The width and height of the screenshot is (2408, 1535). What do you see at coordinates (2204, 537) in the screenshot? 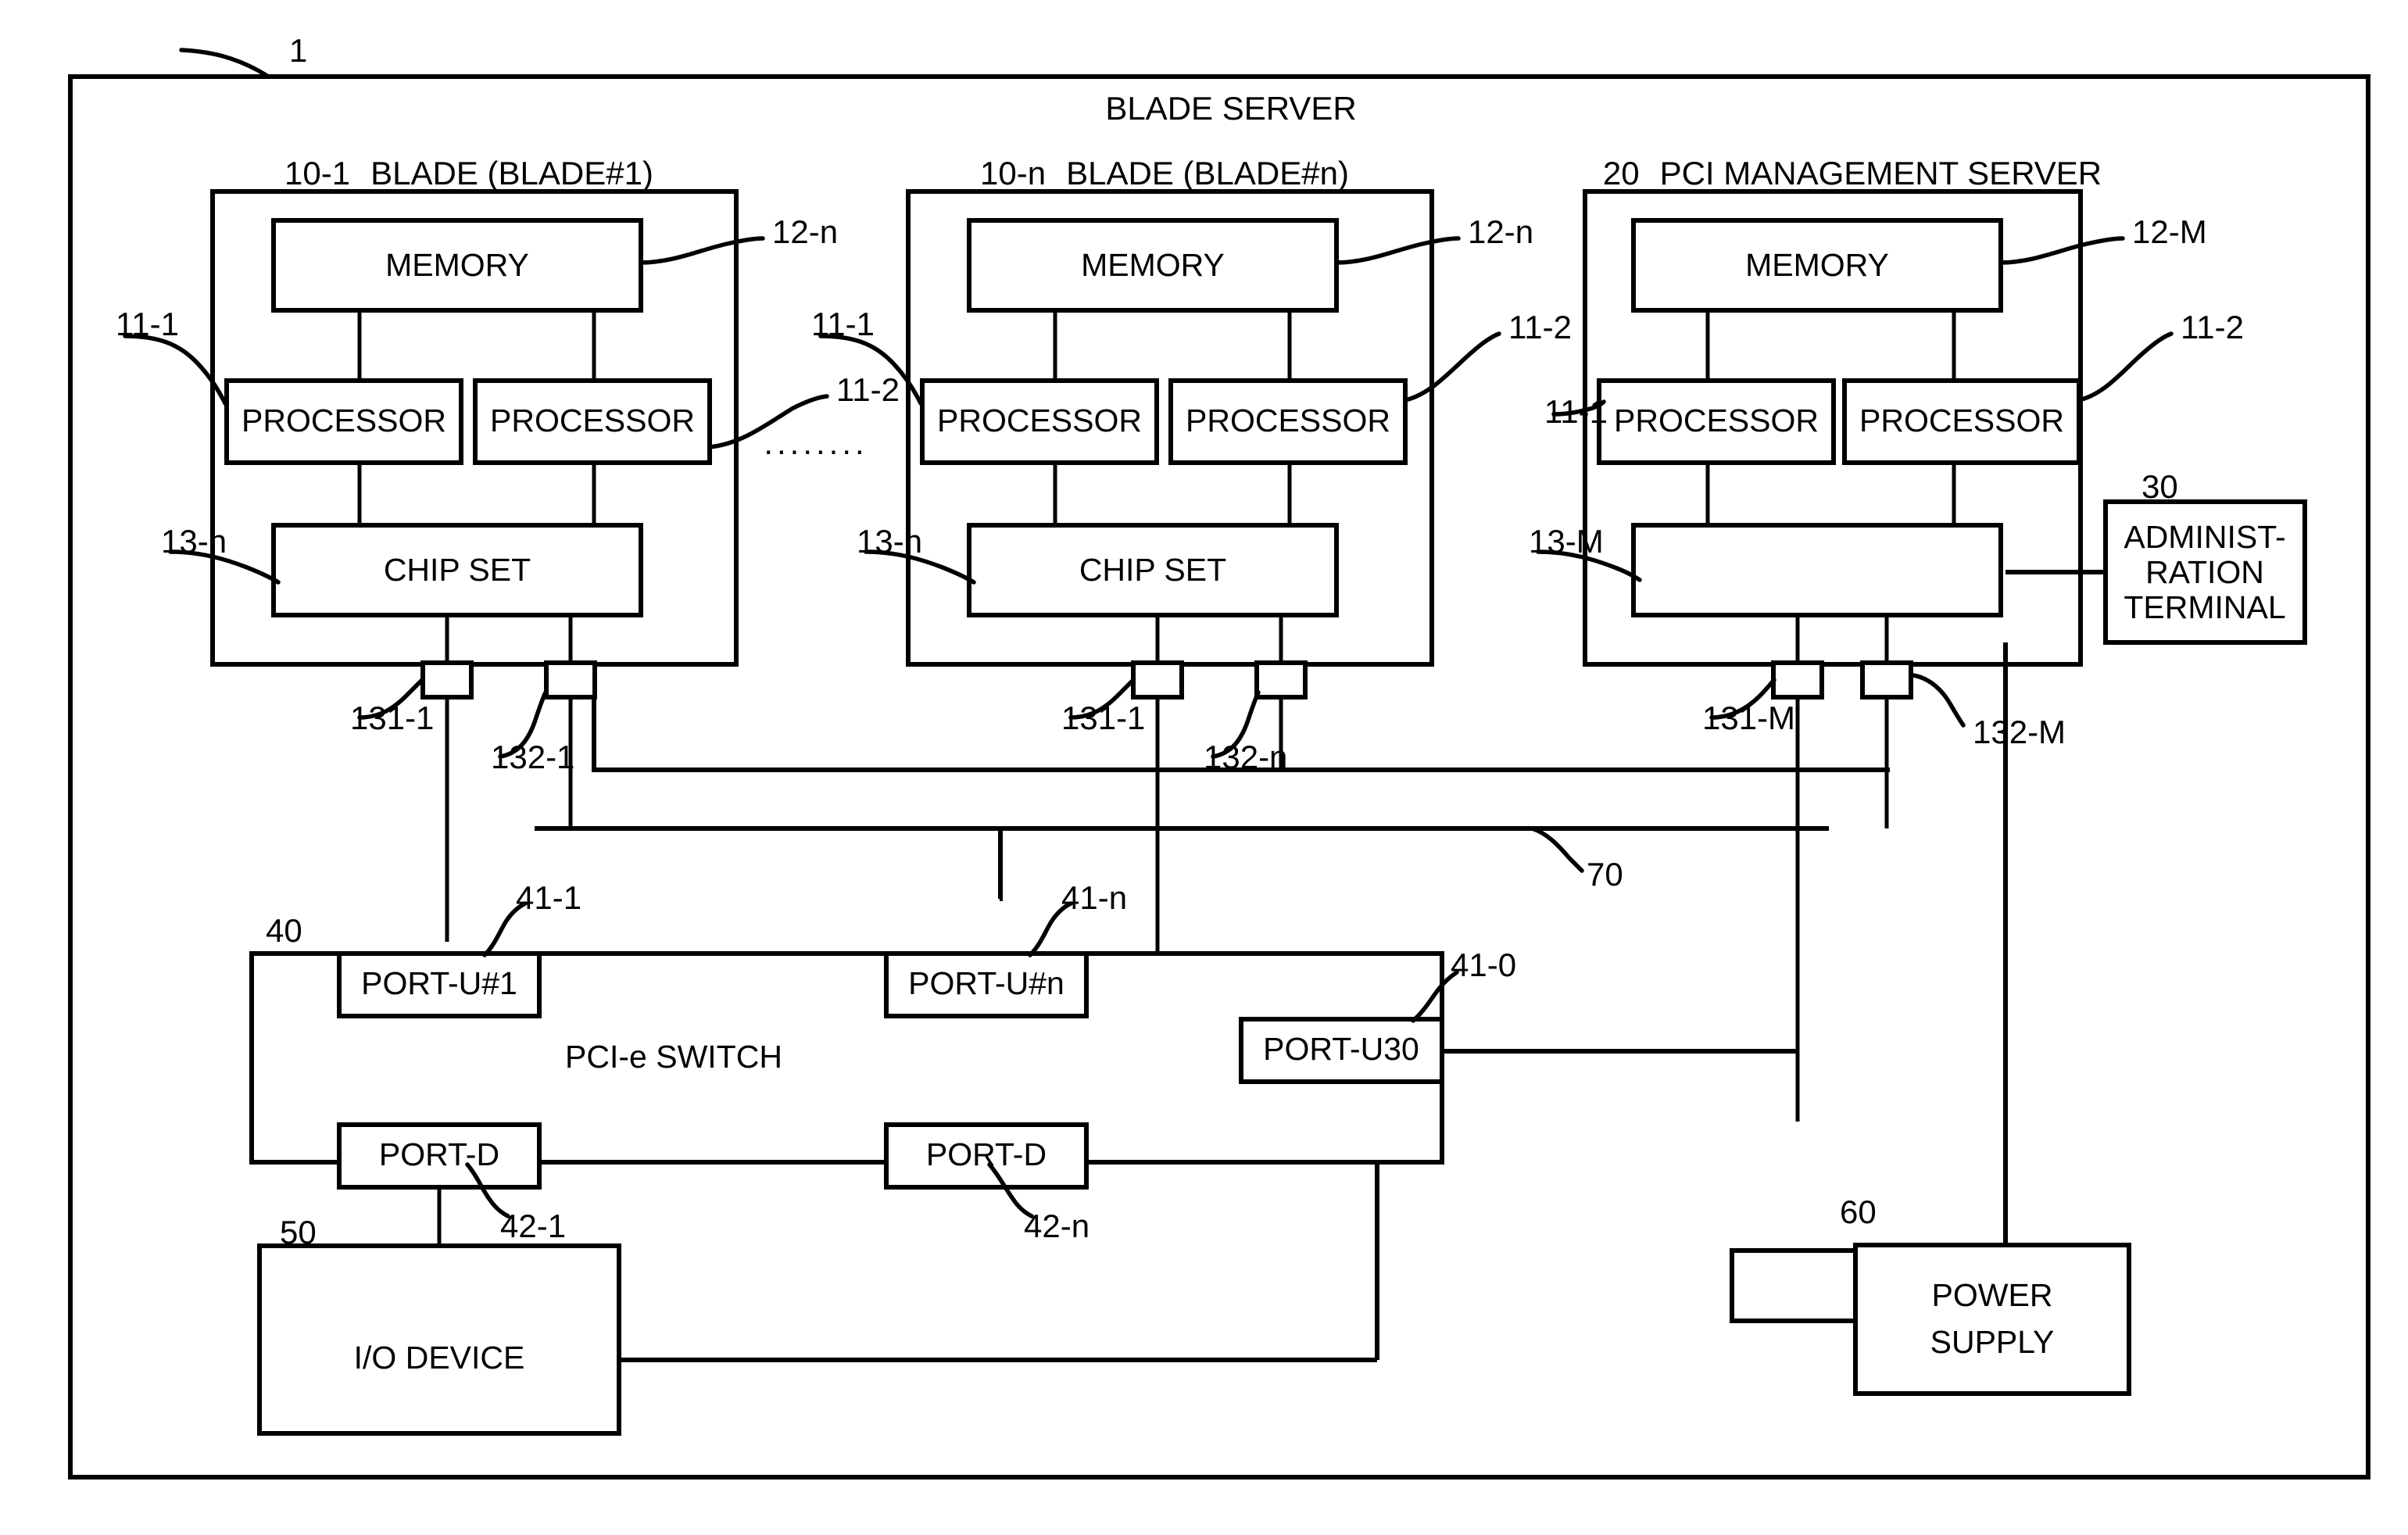
I see `admin-terminal-line1: ADMINIST-` at bounding box center [2204, 537].